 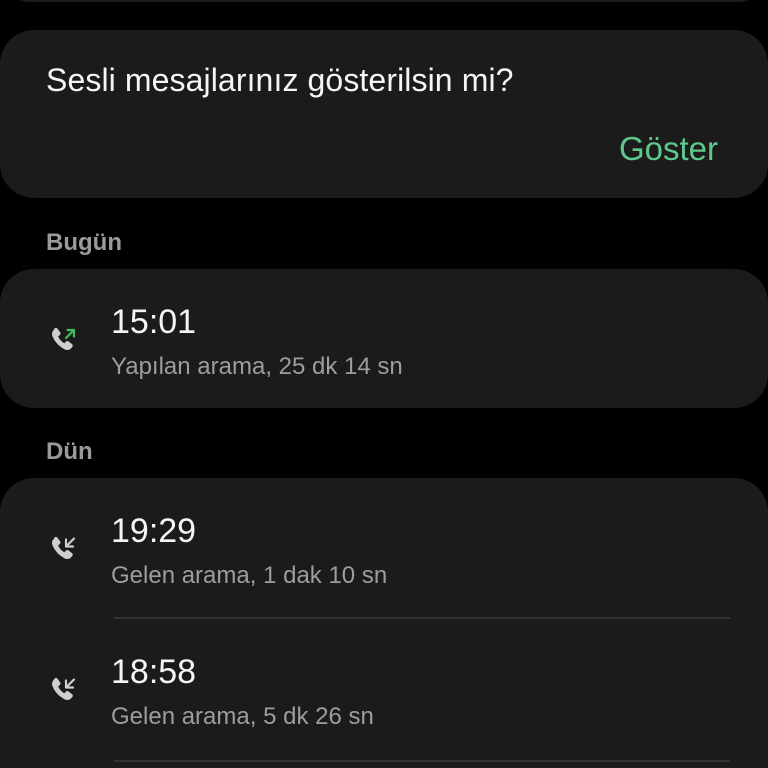 What do you see at coordinates (154, 672) in the screenshot?
I see `call-time: 18:58` at bounding box center [154, 672].